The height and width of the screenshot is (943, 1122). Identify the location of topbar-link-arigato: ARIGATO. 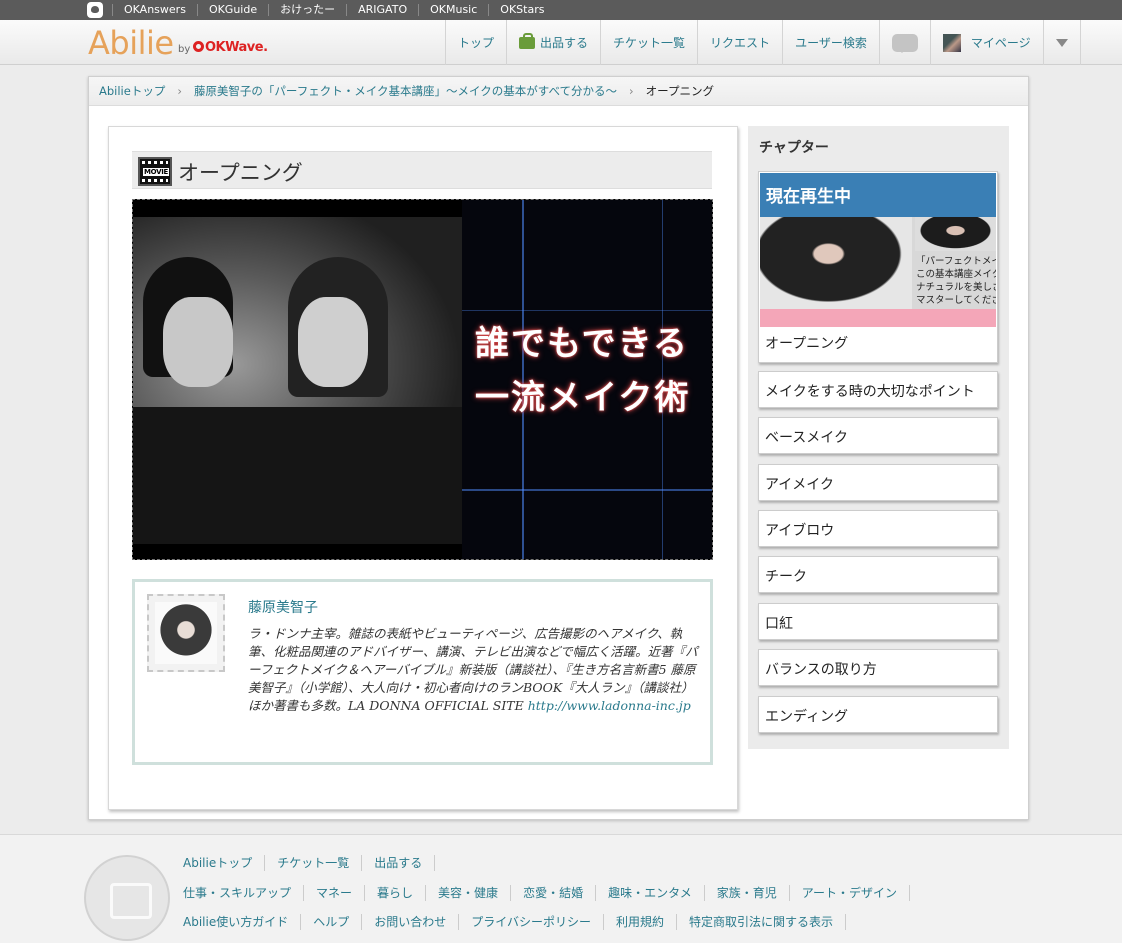
(382, 10).